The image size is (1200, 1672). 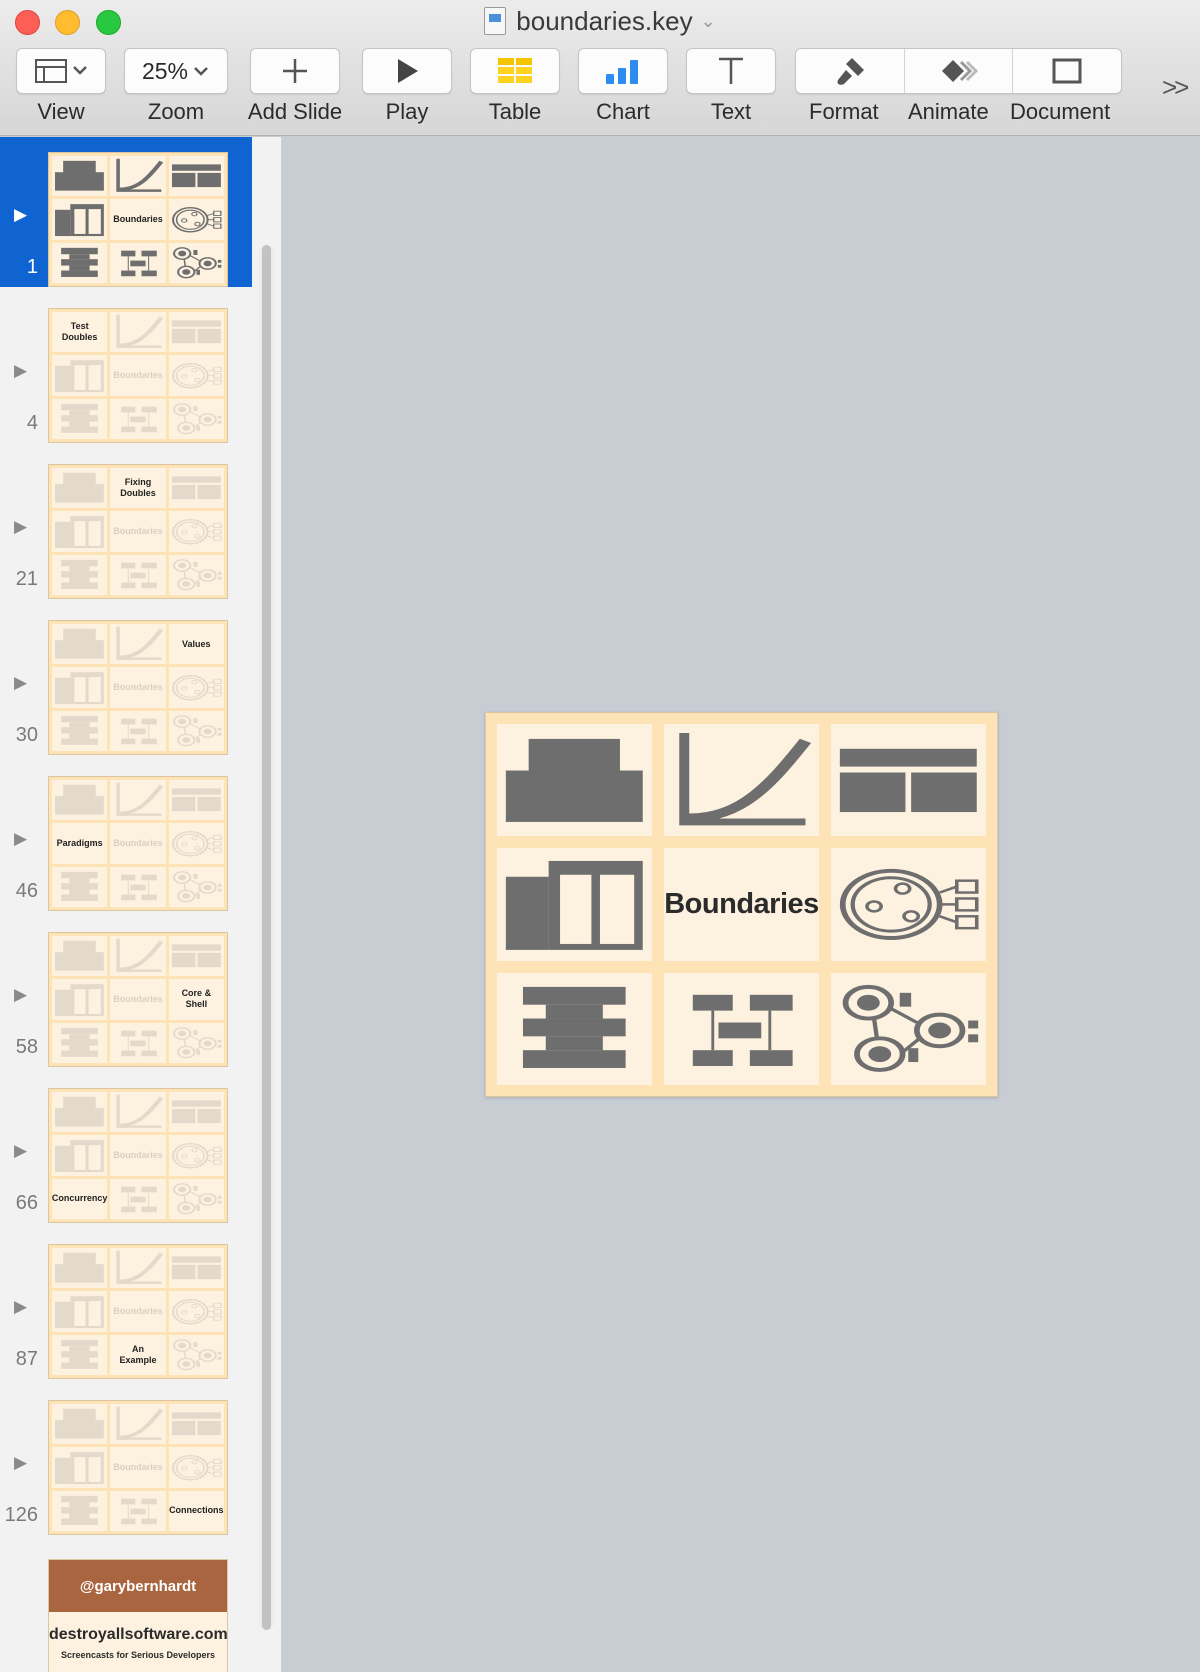 I want to click on document-button, so click(x=1067, y=71).